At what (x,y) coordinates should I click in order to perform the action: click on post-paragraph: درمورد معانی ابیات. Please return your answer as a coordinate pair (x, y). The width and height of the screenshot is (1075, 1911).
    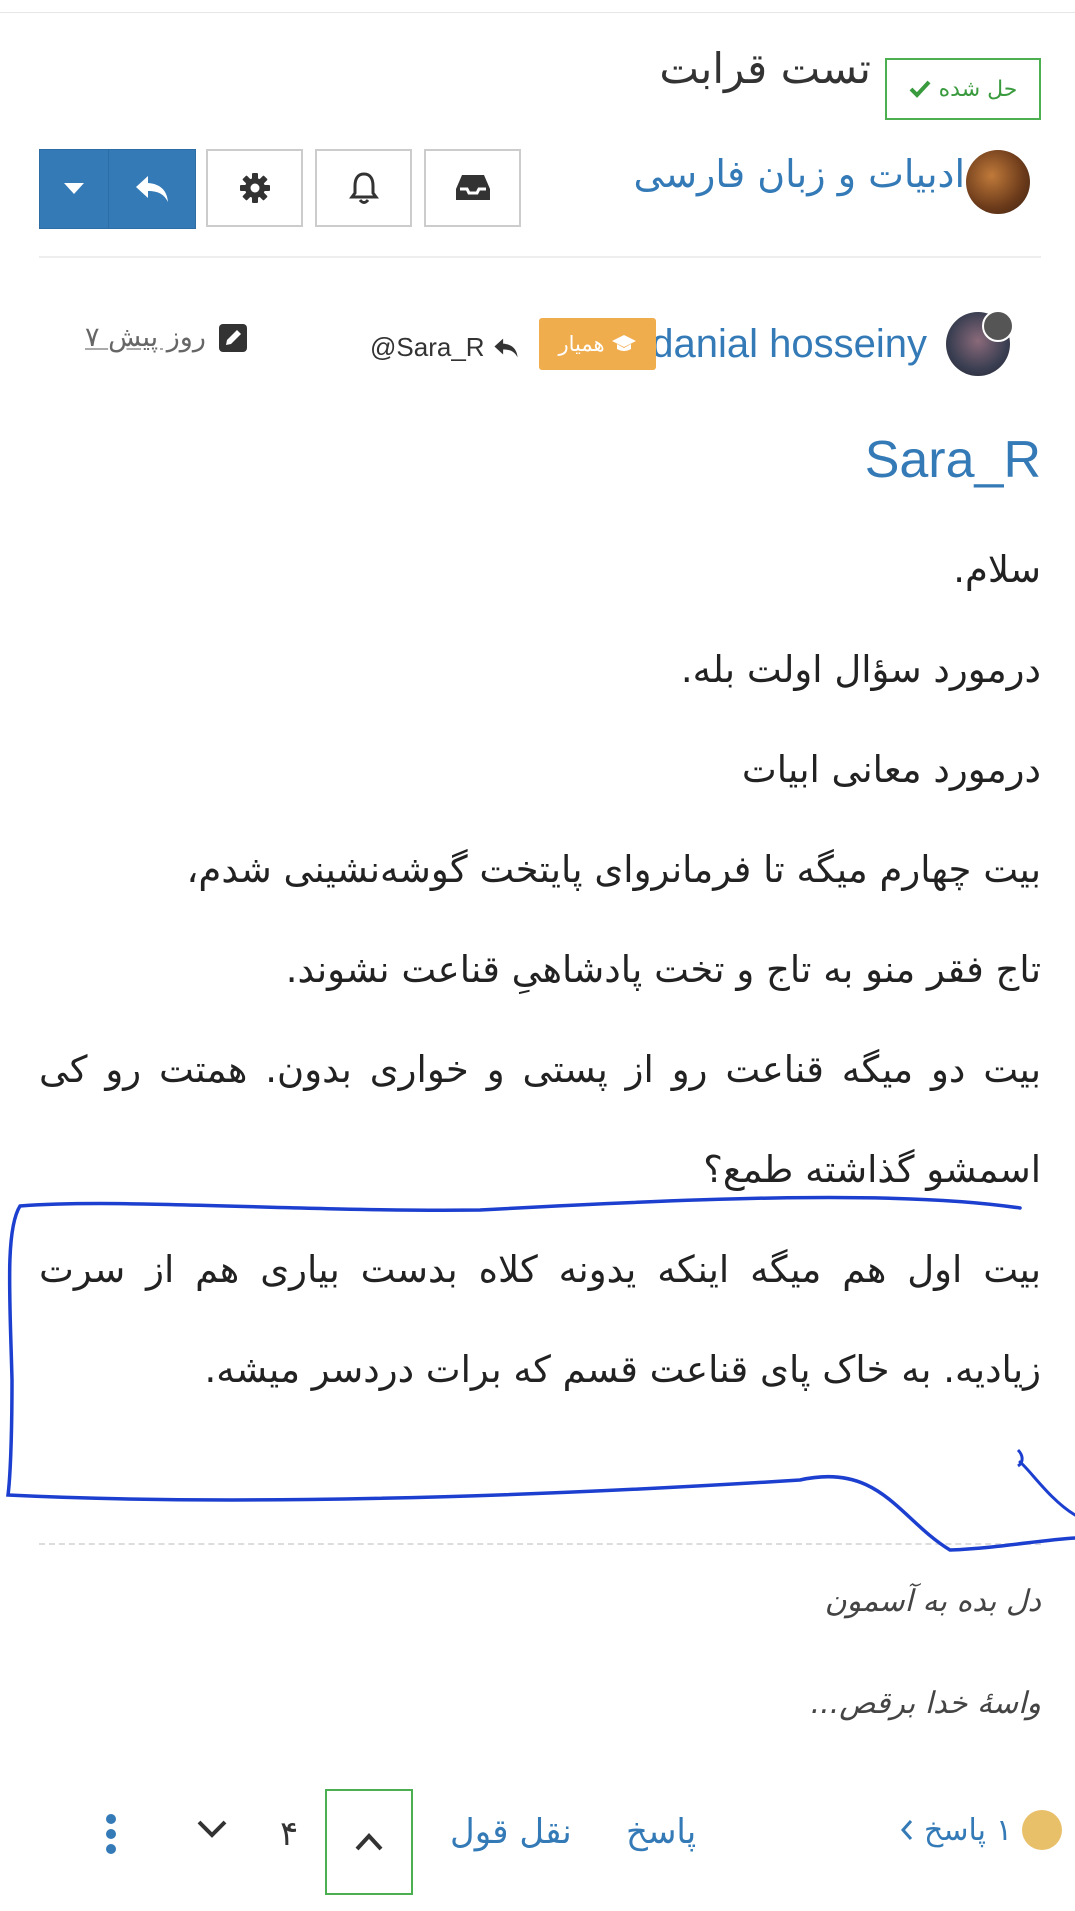
    Looking at the image, I should click on (891, 769).